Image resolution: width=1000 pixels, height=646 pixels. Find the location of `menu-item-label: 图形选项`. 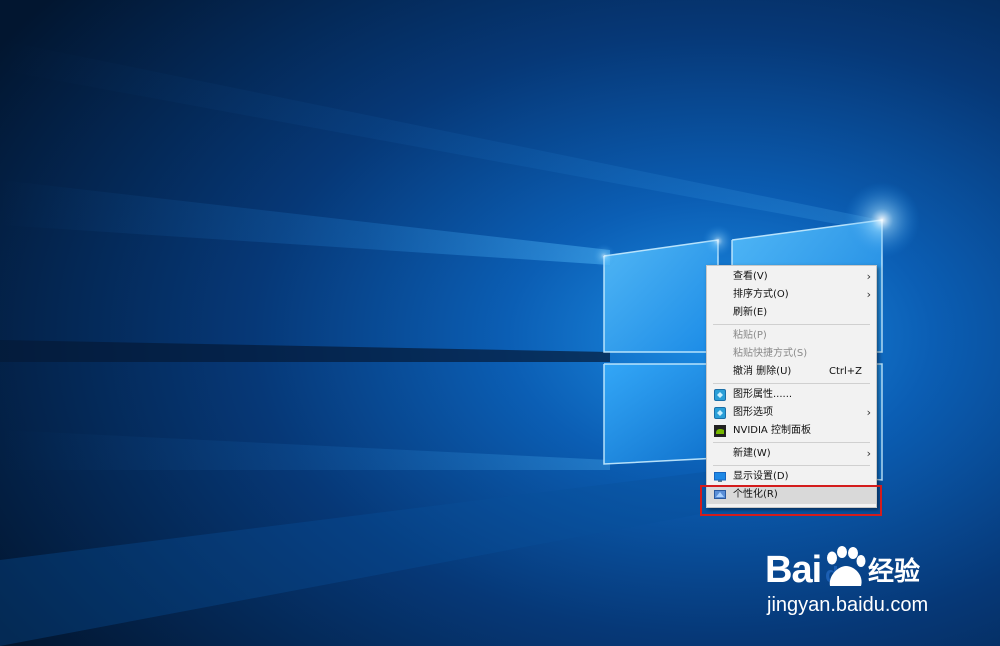

menu-item-label: 图形选项 is located at coordinates (753, 412).